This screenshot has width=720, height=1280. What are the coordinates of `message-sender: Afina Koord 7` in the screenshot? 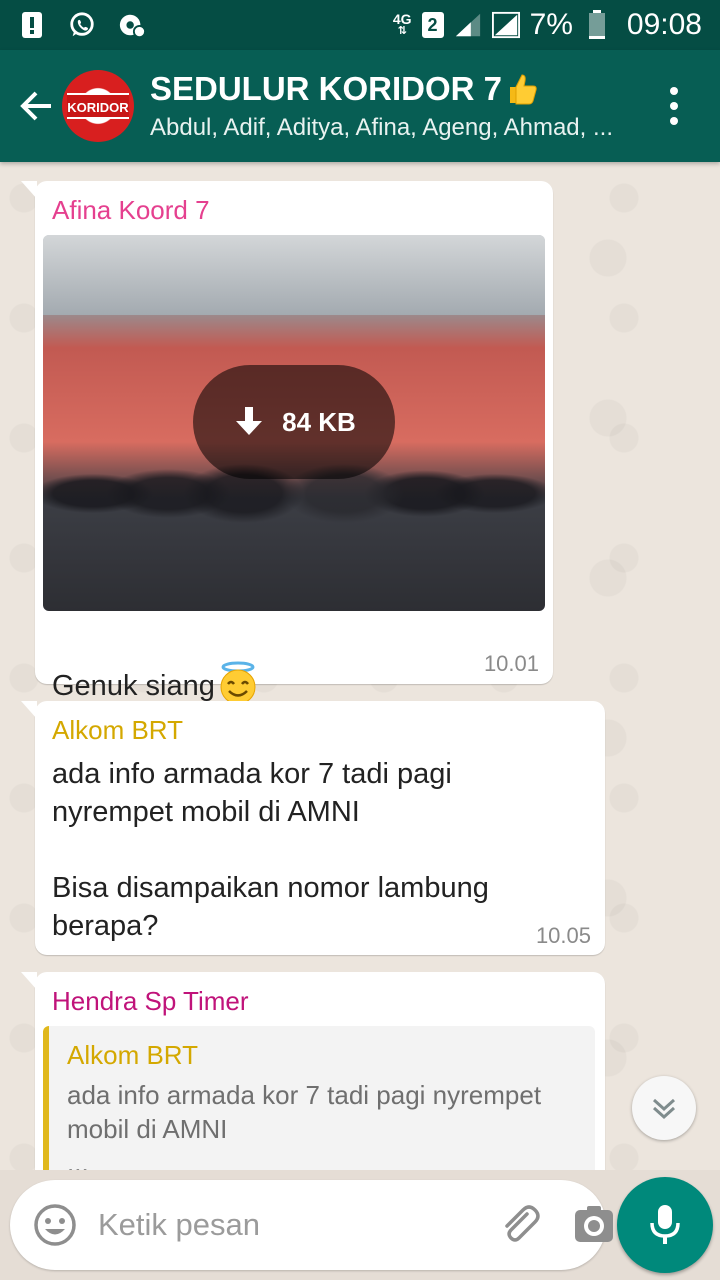 It's located at (131, 210).